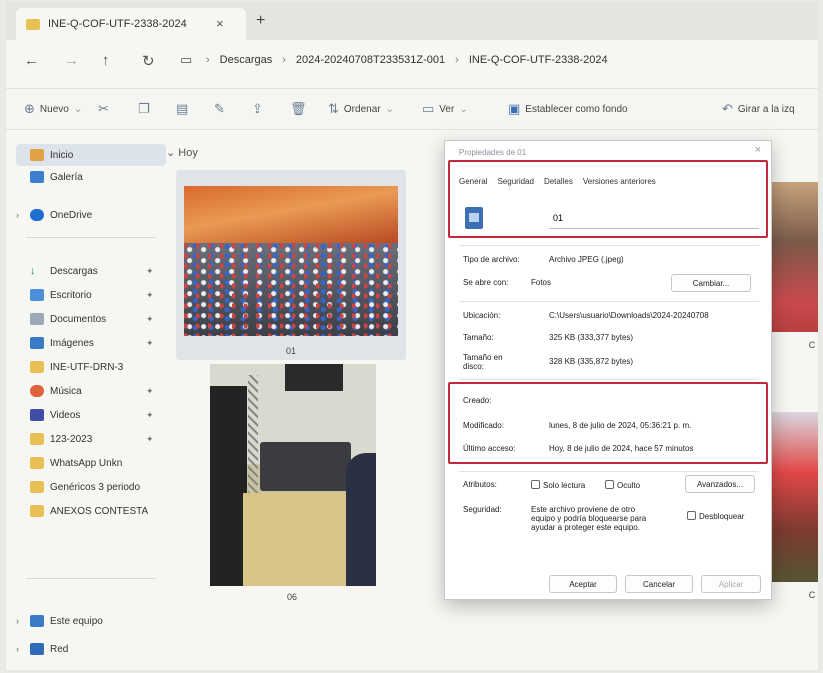 The height and width of the screenshot is (673, 823). I want to click on sidebar-item-imagenes: Imágenes ✦, so click(91, 343).